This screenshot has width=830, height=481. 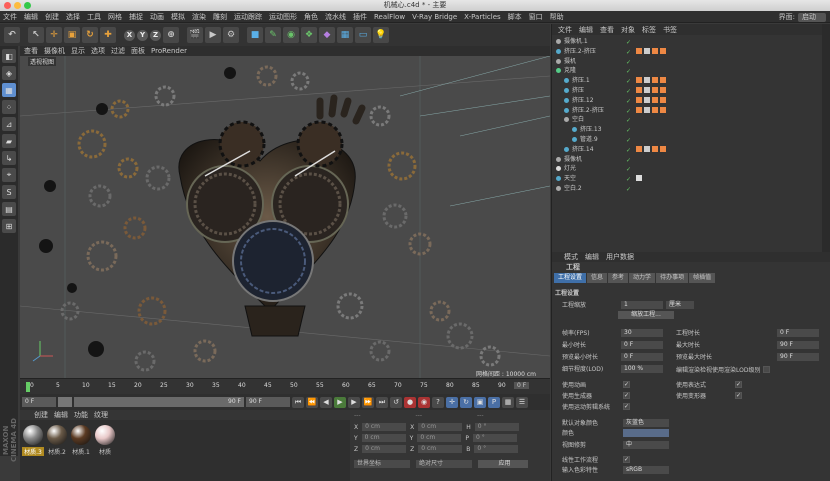 I want to click on x-axis-icon: X, so click(x=129, y=35).